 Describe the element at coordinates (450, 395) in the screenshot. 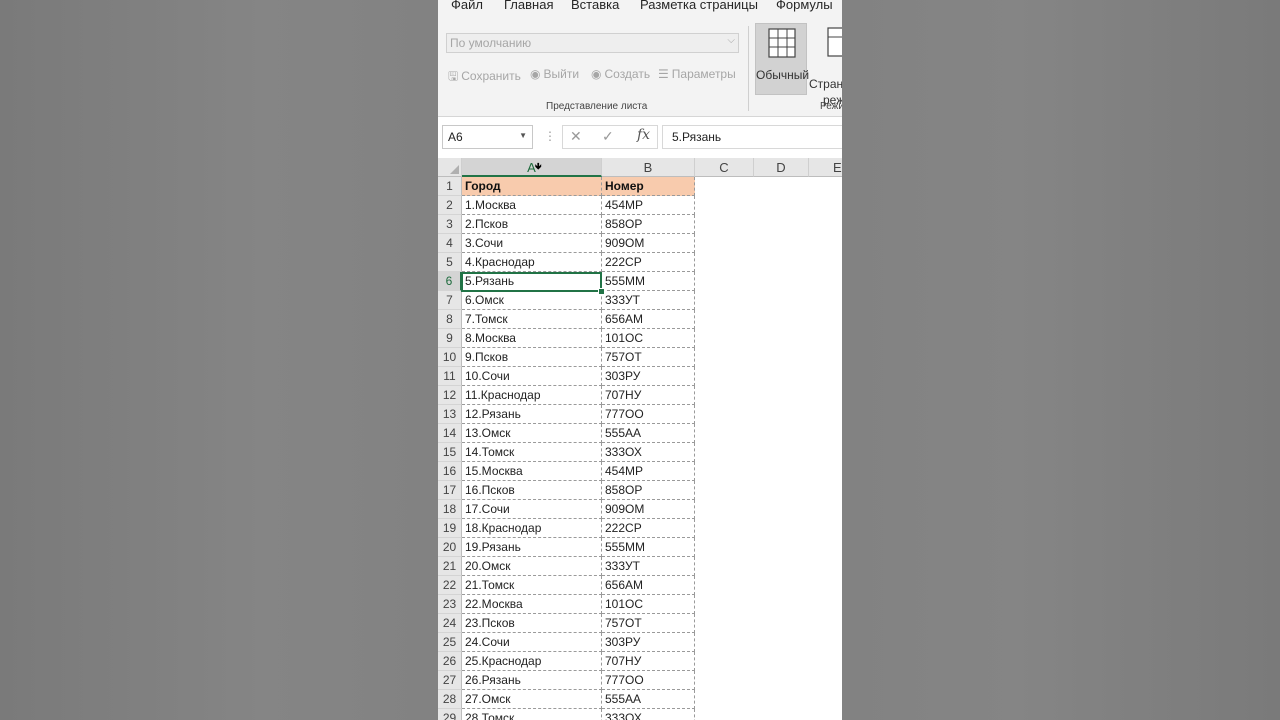

I see `row-header: 12` at that location.